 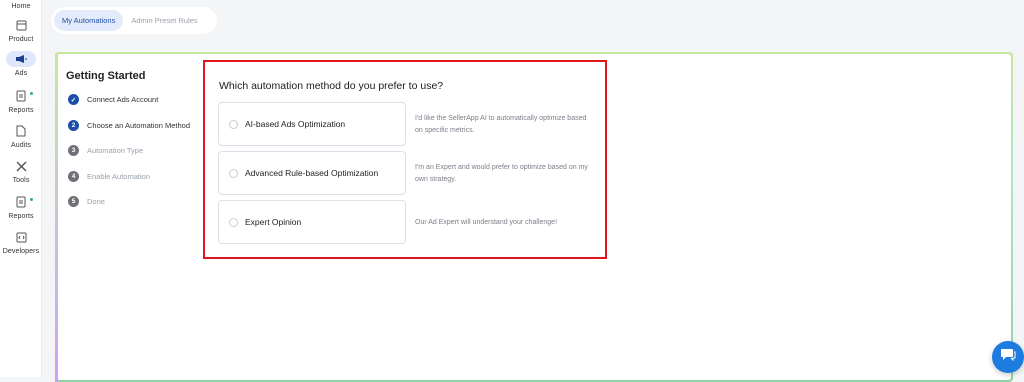 What do you see at coordinates (273, 222) in the screenshot?
I see `option-label: Expert Opinion` at bounding box center [273, 222].